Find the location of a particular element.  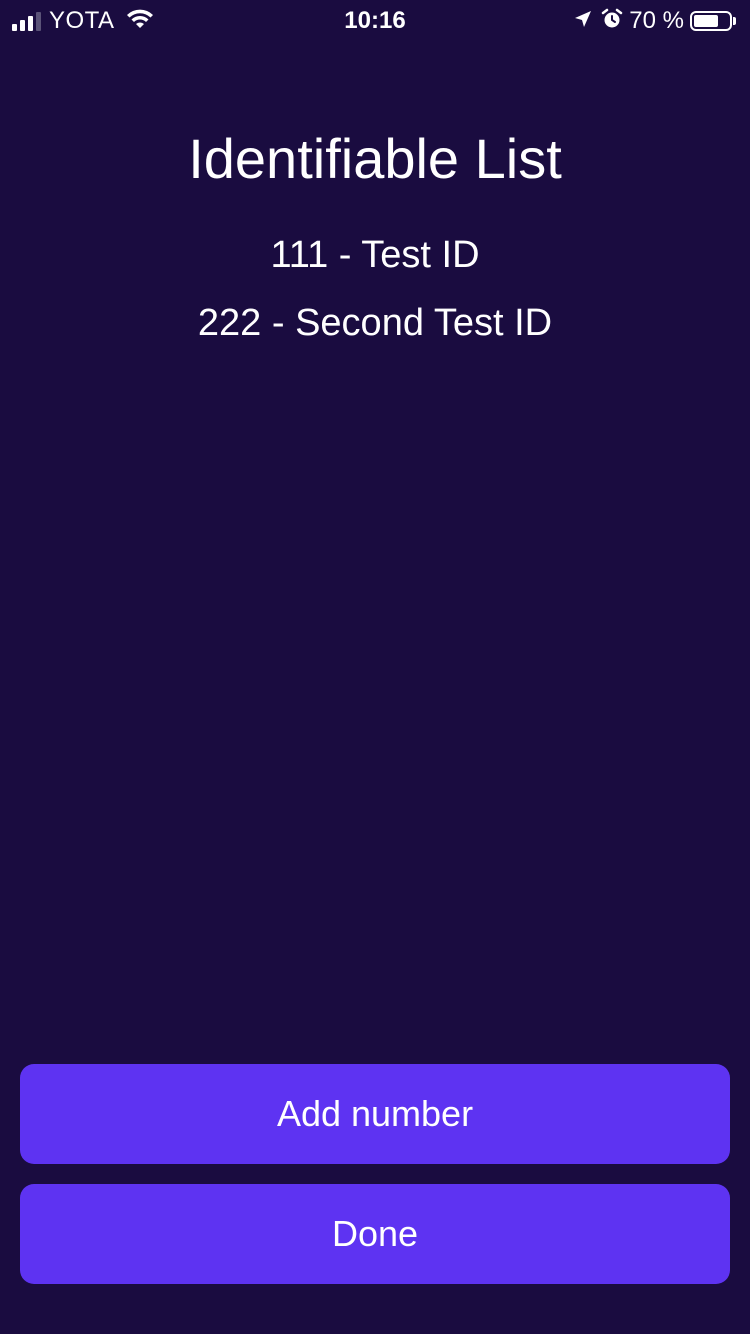

add-number-button: Add number is located at coordinates (375, 1114).